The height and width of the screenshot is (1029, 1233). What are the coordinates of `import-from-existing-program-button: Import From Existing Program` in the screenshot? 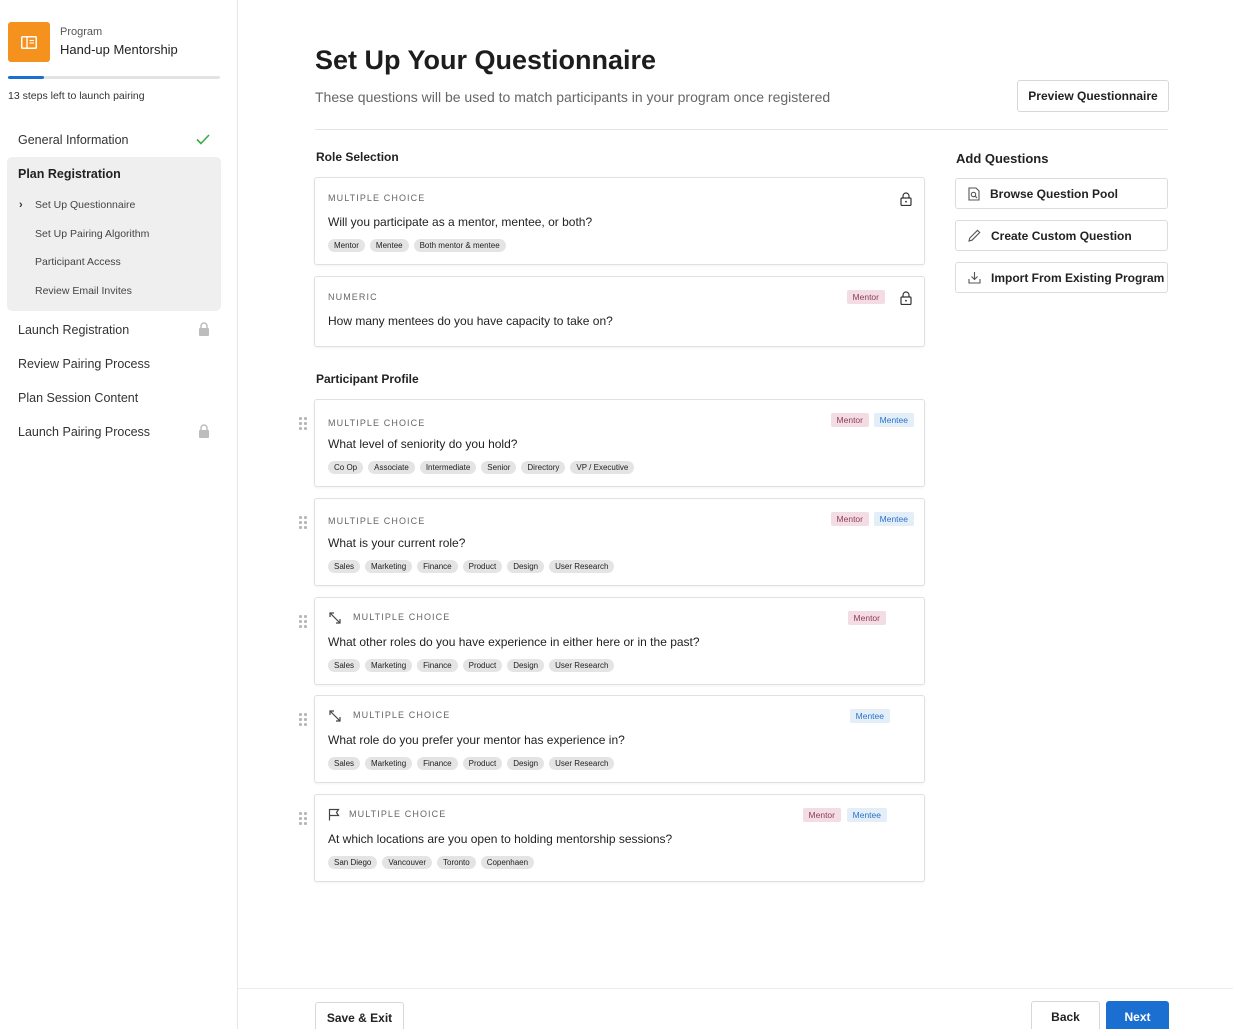 It's located at (1061, 277).